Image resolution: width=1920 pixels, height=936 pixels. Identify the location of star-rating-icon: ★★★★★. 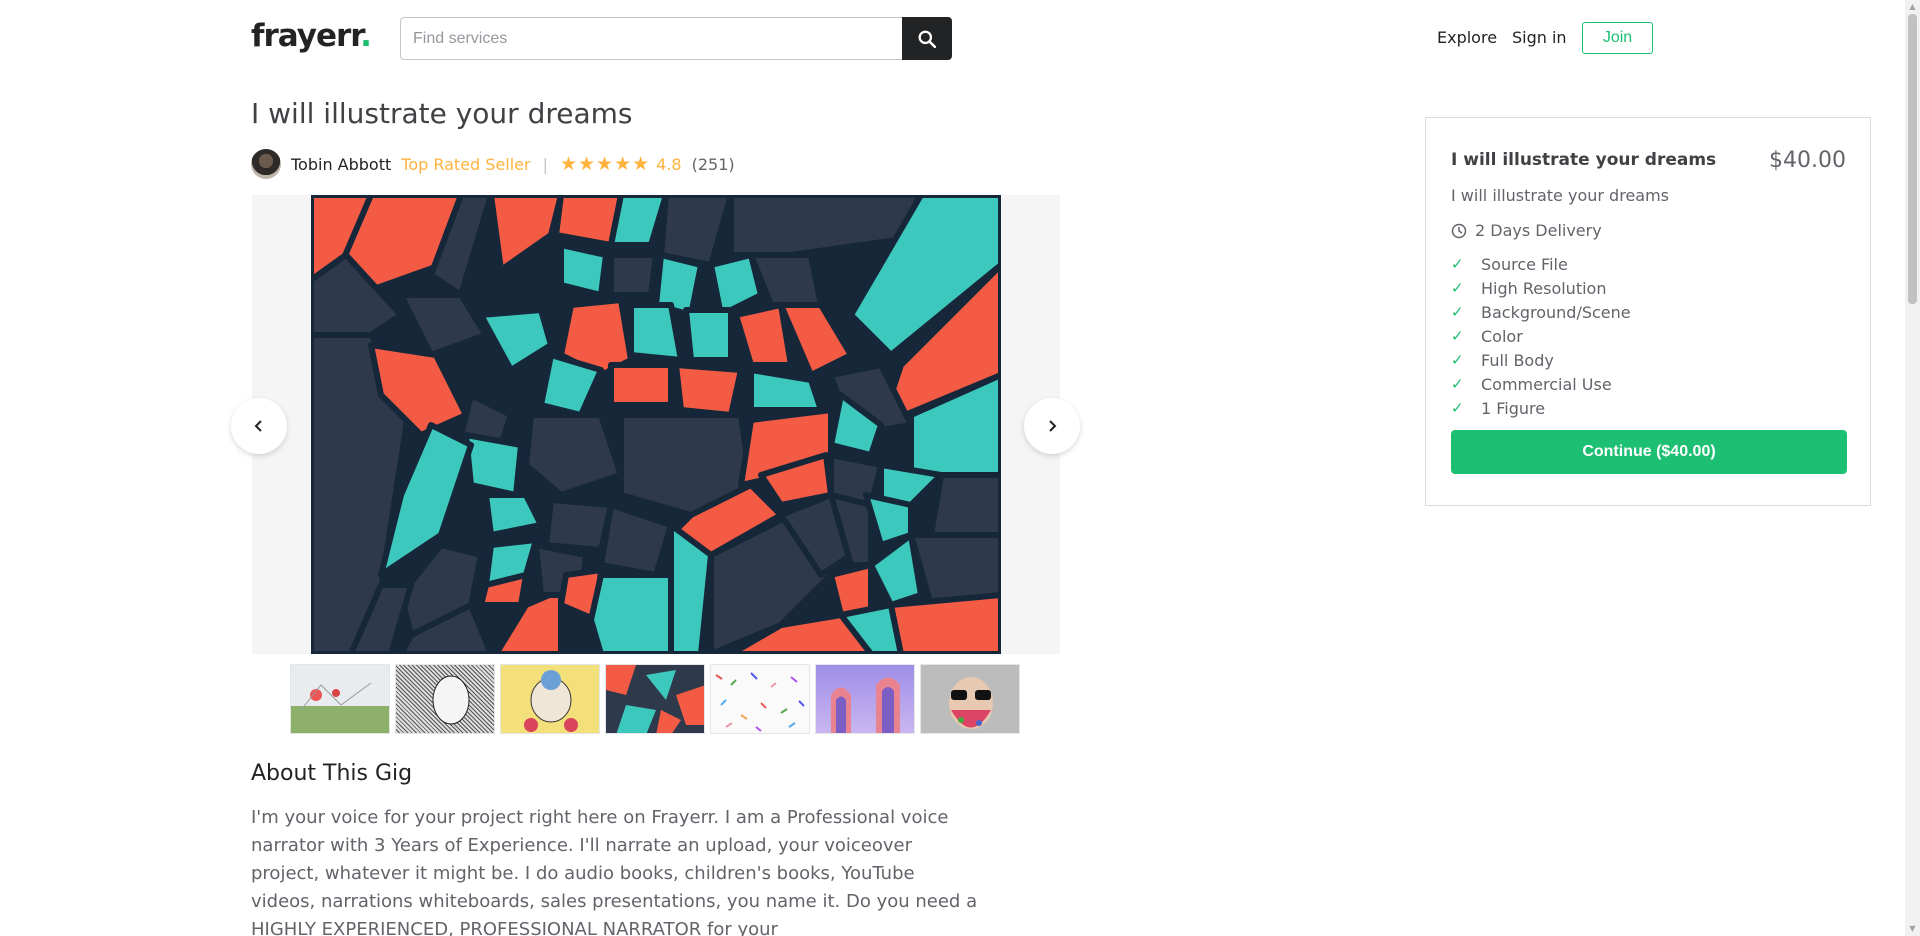
(605, 164).